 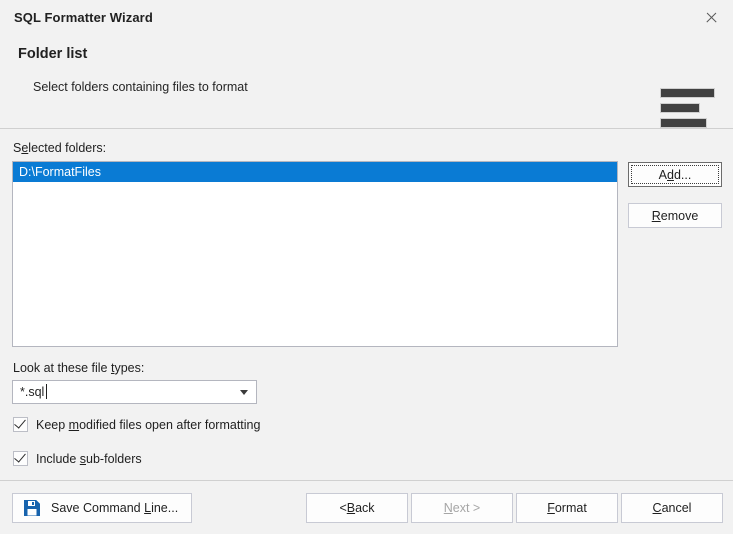 I want to click on format-button: Format, so click(x=567, y=508).